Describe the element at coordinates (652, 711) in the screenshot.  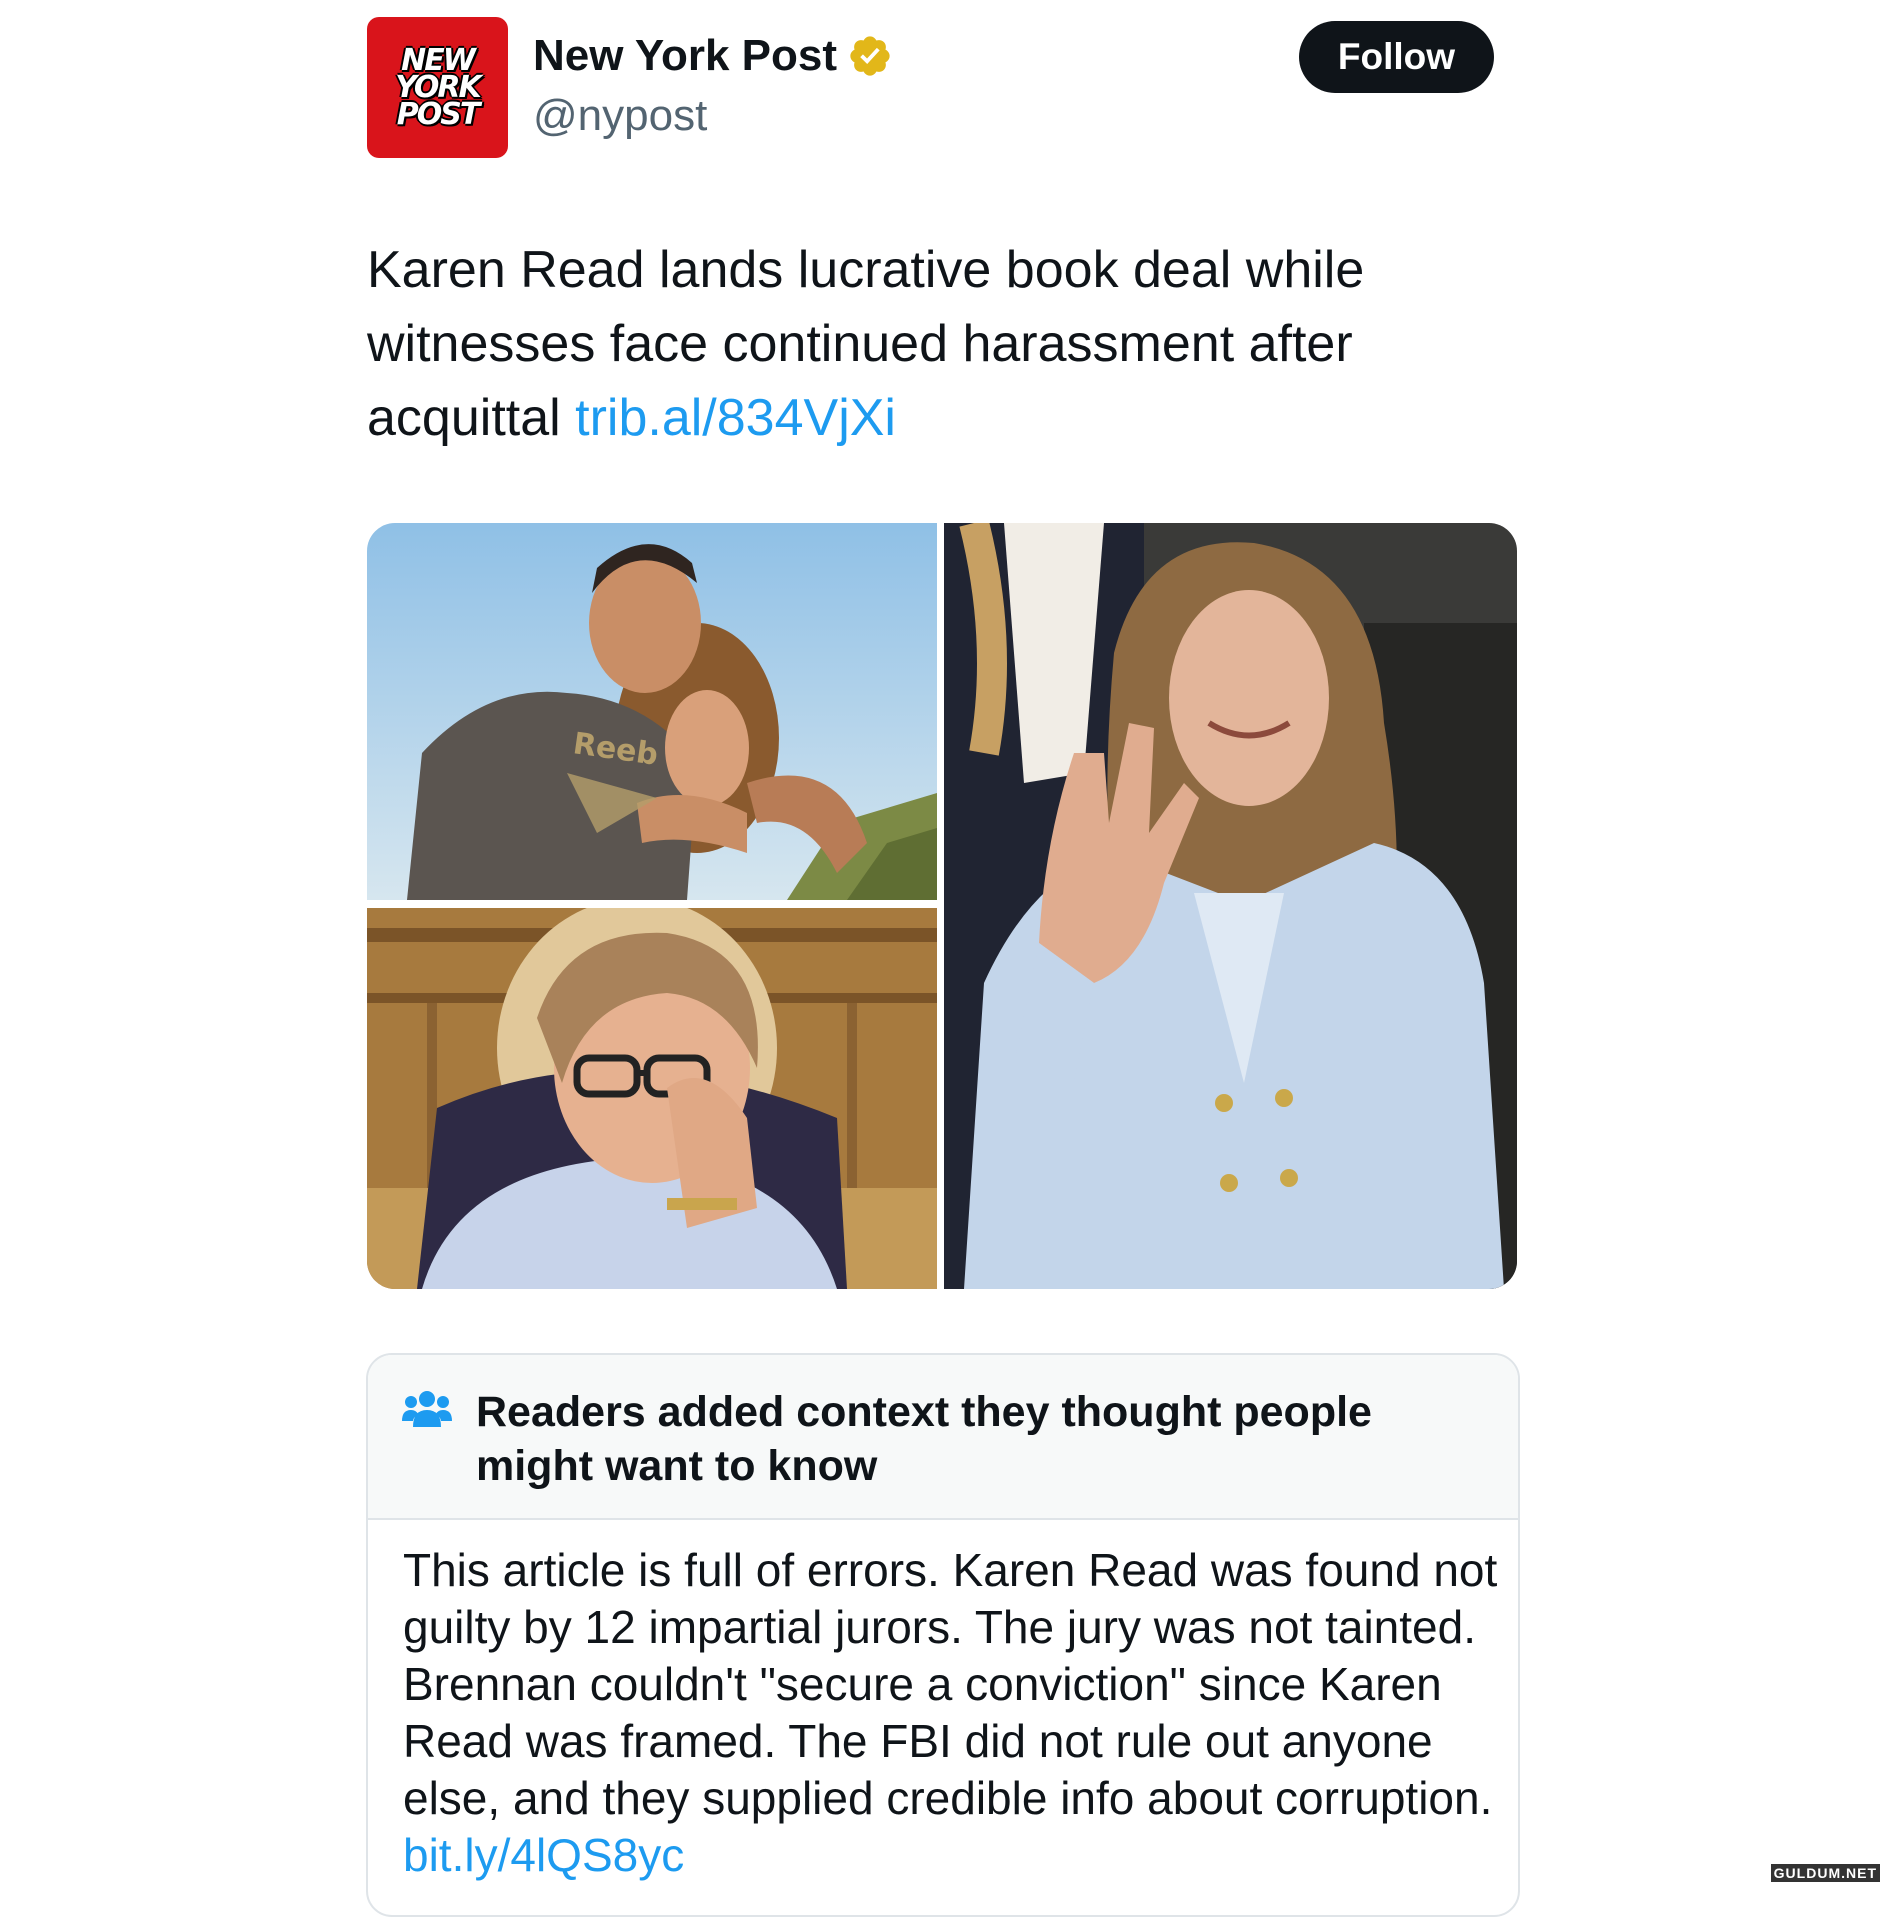
I see `photo-couple: Reeb` at that location.